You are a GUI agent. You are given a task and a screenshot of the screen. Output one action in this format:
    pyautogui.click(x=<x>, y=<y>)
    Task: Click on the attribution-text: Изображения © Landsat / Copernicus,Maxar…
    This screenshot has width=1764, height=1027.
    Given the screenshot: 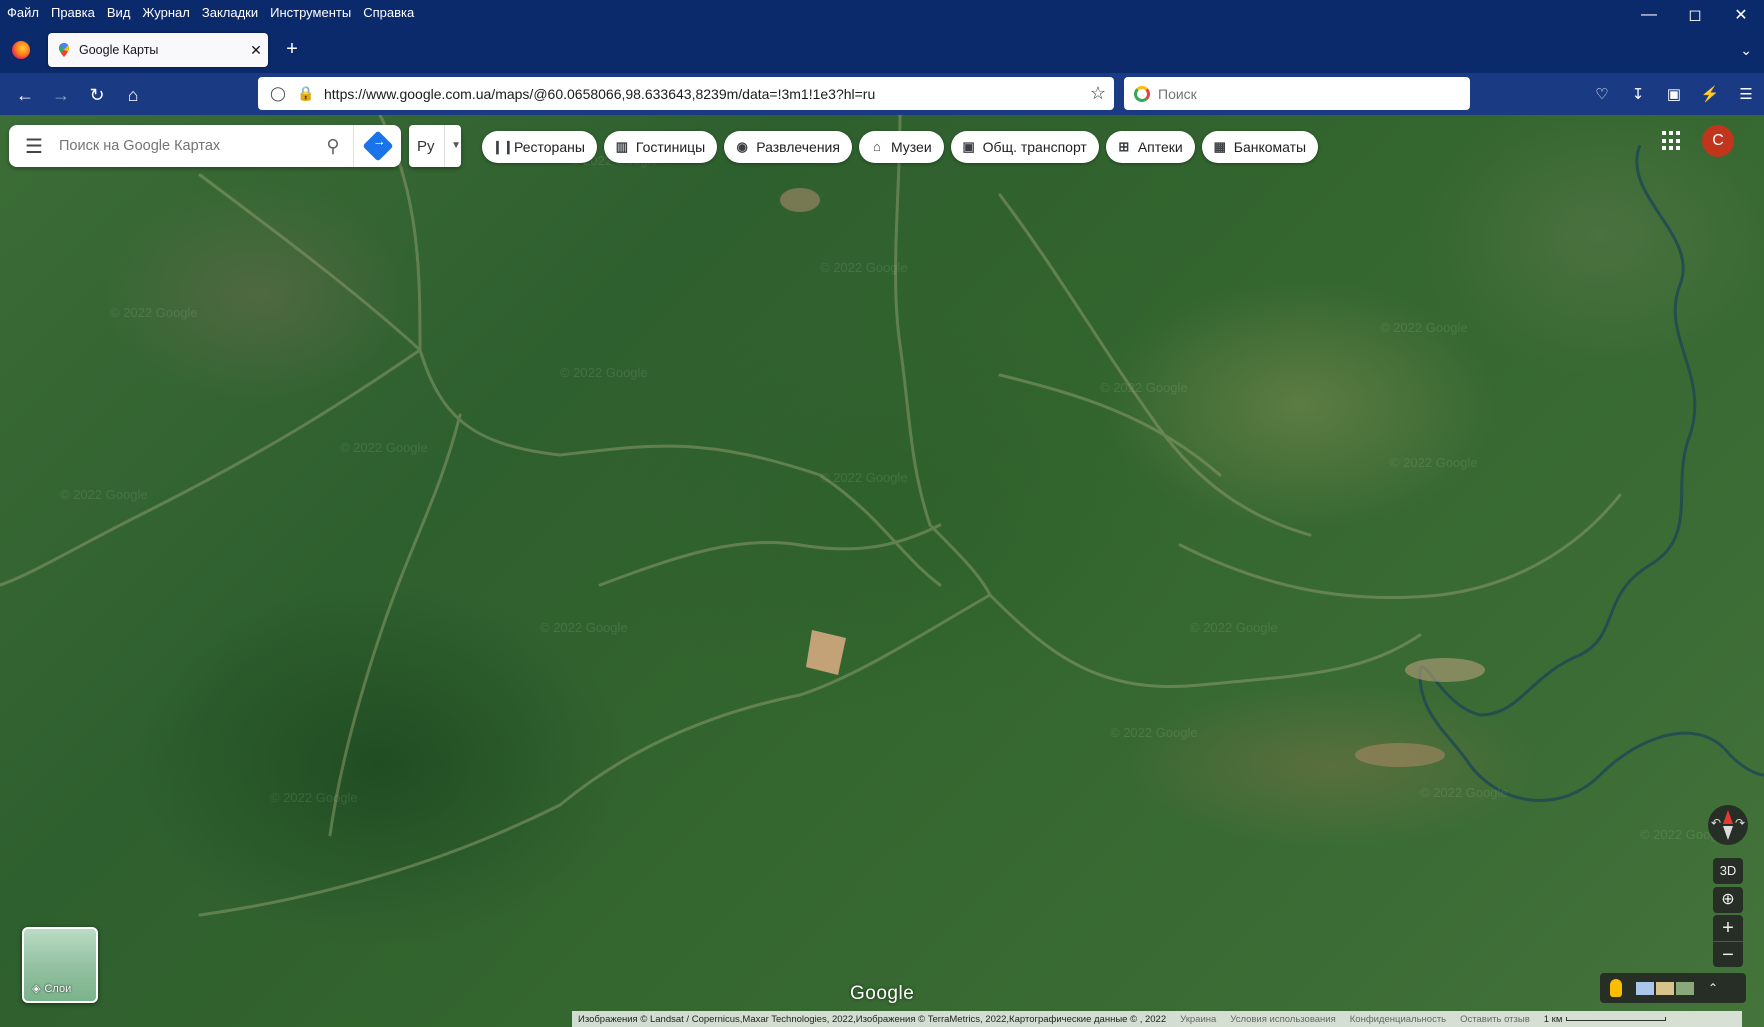 What is the action you would take?
    pyautogui.click(x=872, y=1019)
    